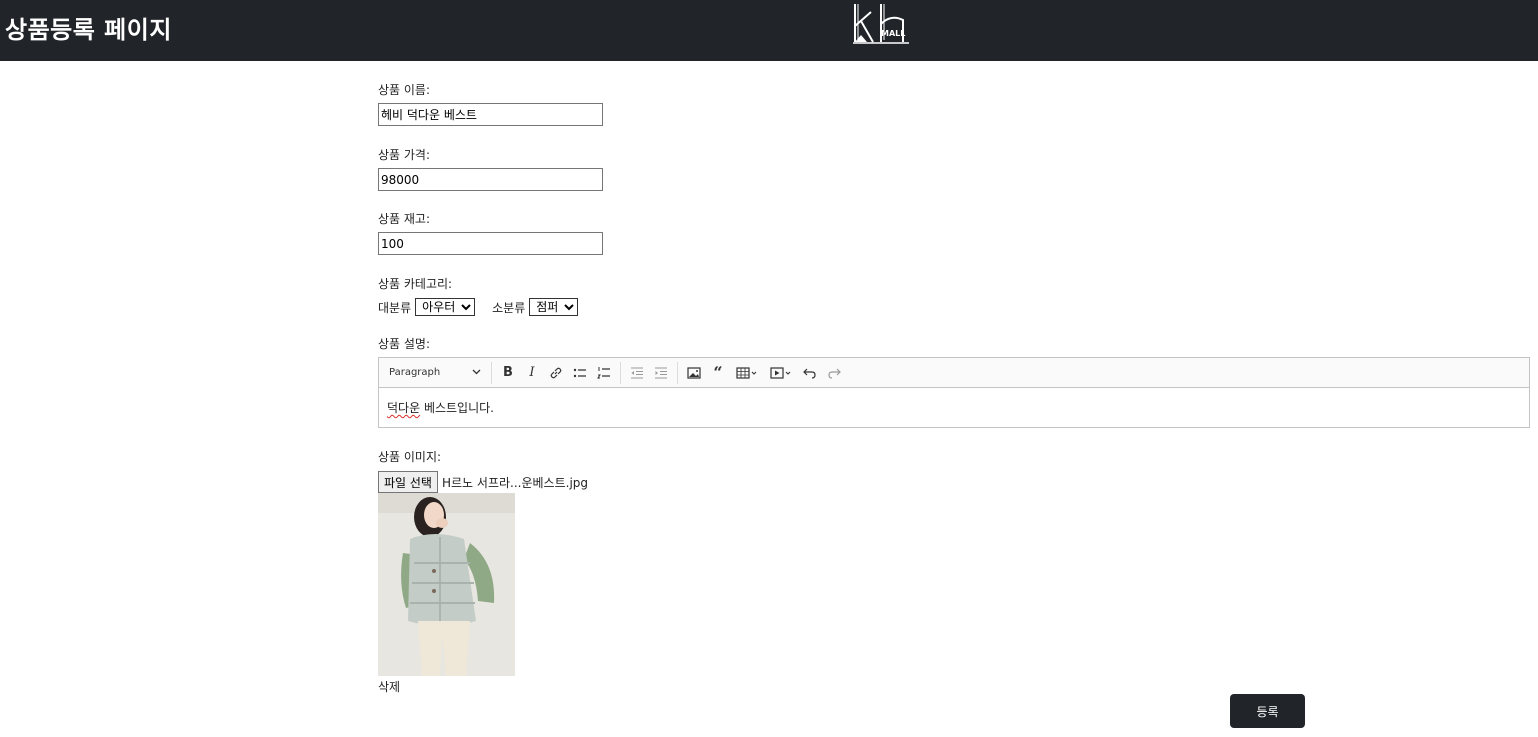  I want to click on product-image-preview, so click(446, 584).